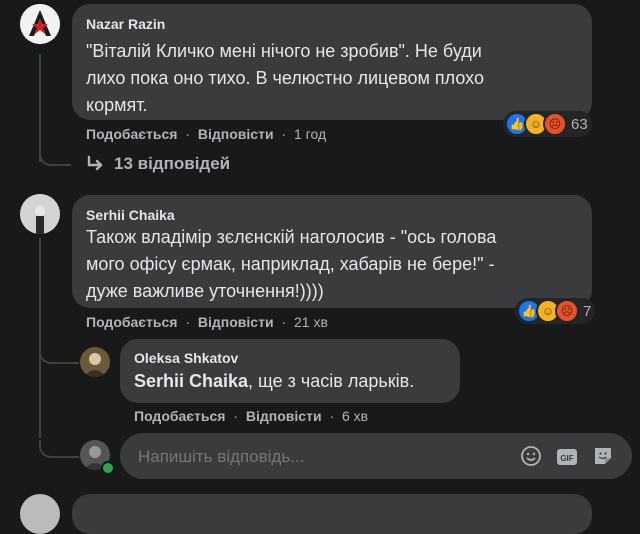 Image resolution: width=640 pixels, height=534 pixels. What do you see at coordinates (355, 416) in the screenshot?
I see `reply-time: 6 хв` at bounding box center [355, 416].